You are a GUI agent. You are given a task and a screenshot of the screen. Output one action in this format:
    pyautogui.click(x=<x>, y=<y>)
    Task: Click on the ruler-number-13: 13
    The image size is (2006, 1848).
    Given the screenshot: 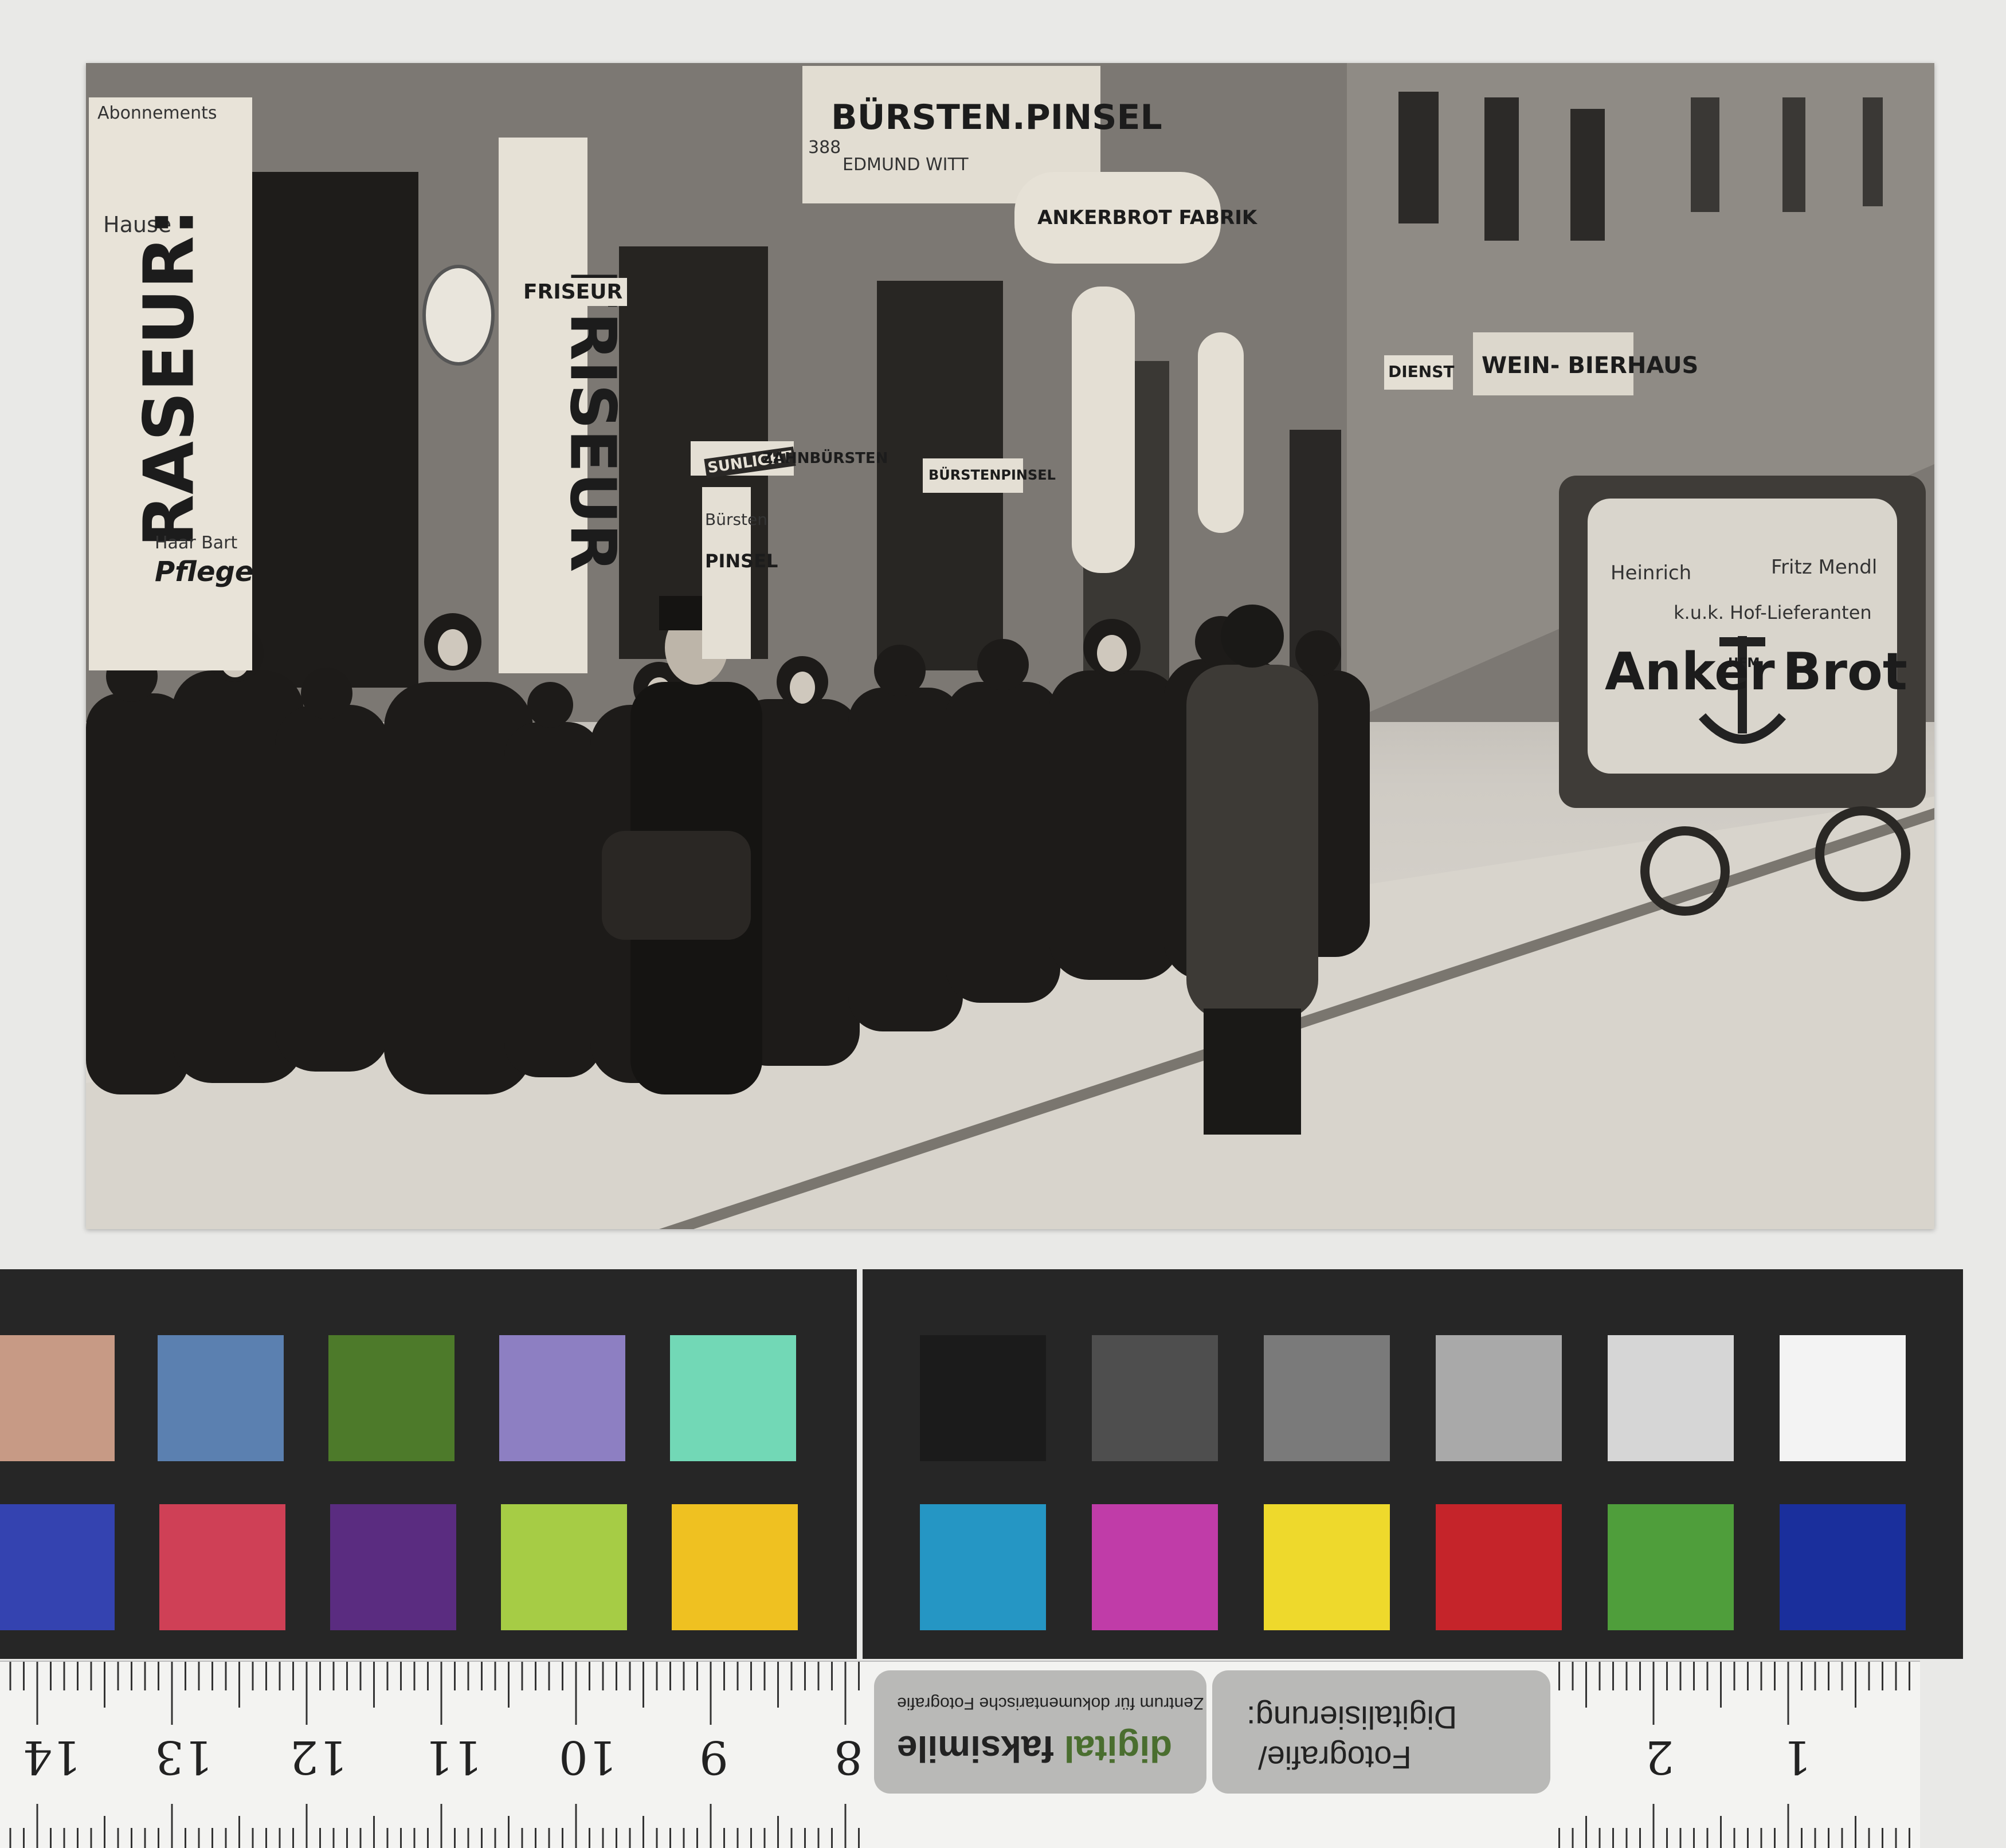 What is the action you would take?
    pyautogui.click(x=184, y=1757)
    